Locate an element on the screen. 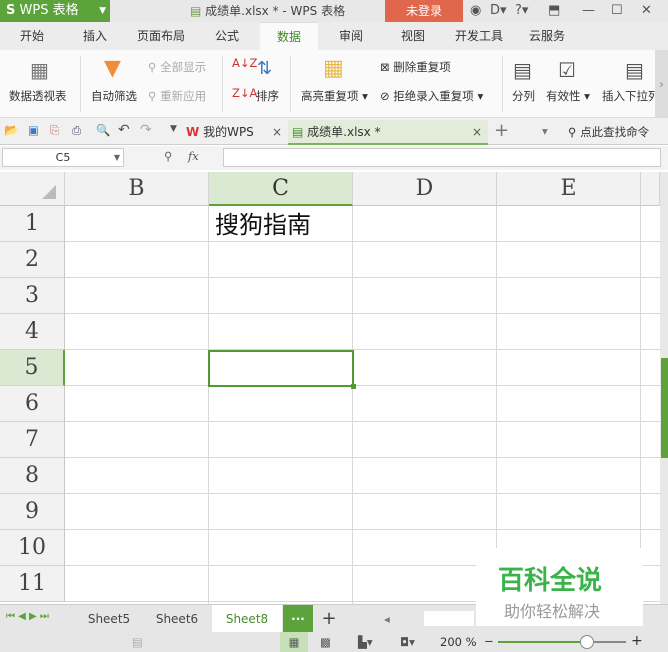 The image size is (668, 652). vertical-scrollbar is located at coordinates (664, 388).